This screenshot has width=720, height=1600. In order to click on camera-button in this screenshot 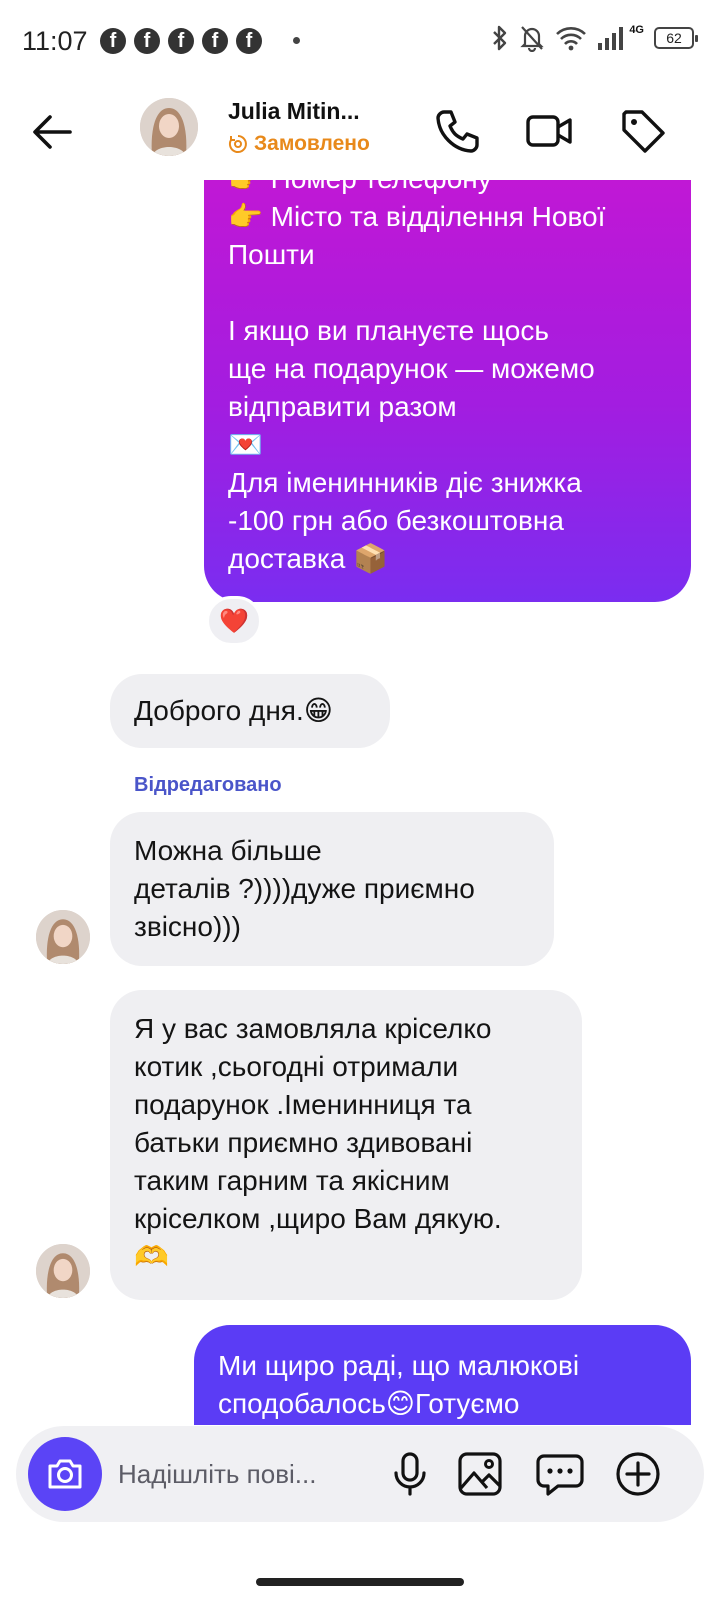, I will do `click(65, 1474)`.